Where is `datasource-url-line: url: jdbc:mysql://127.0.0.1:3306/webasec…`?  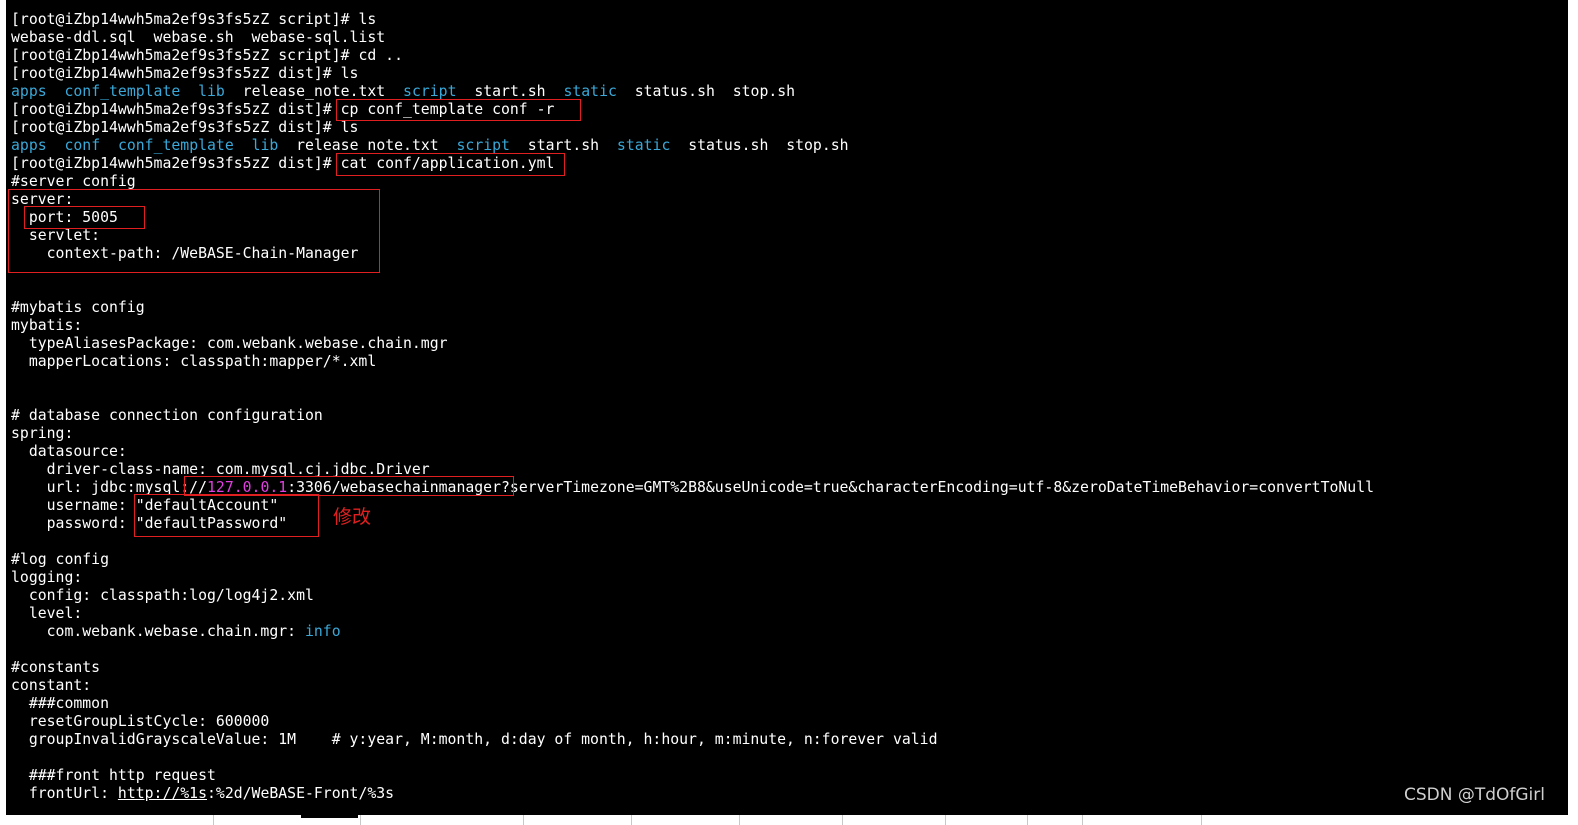
datasource-url-line: url: jdbc:mysql://127.0.0.1:3306/webasec… is located at coordinates (692, 488).